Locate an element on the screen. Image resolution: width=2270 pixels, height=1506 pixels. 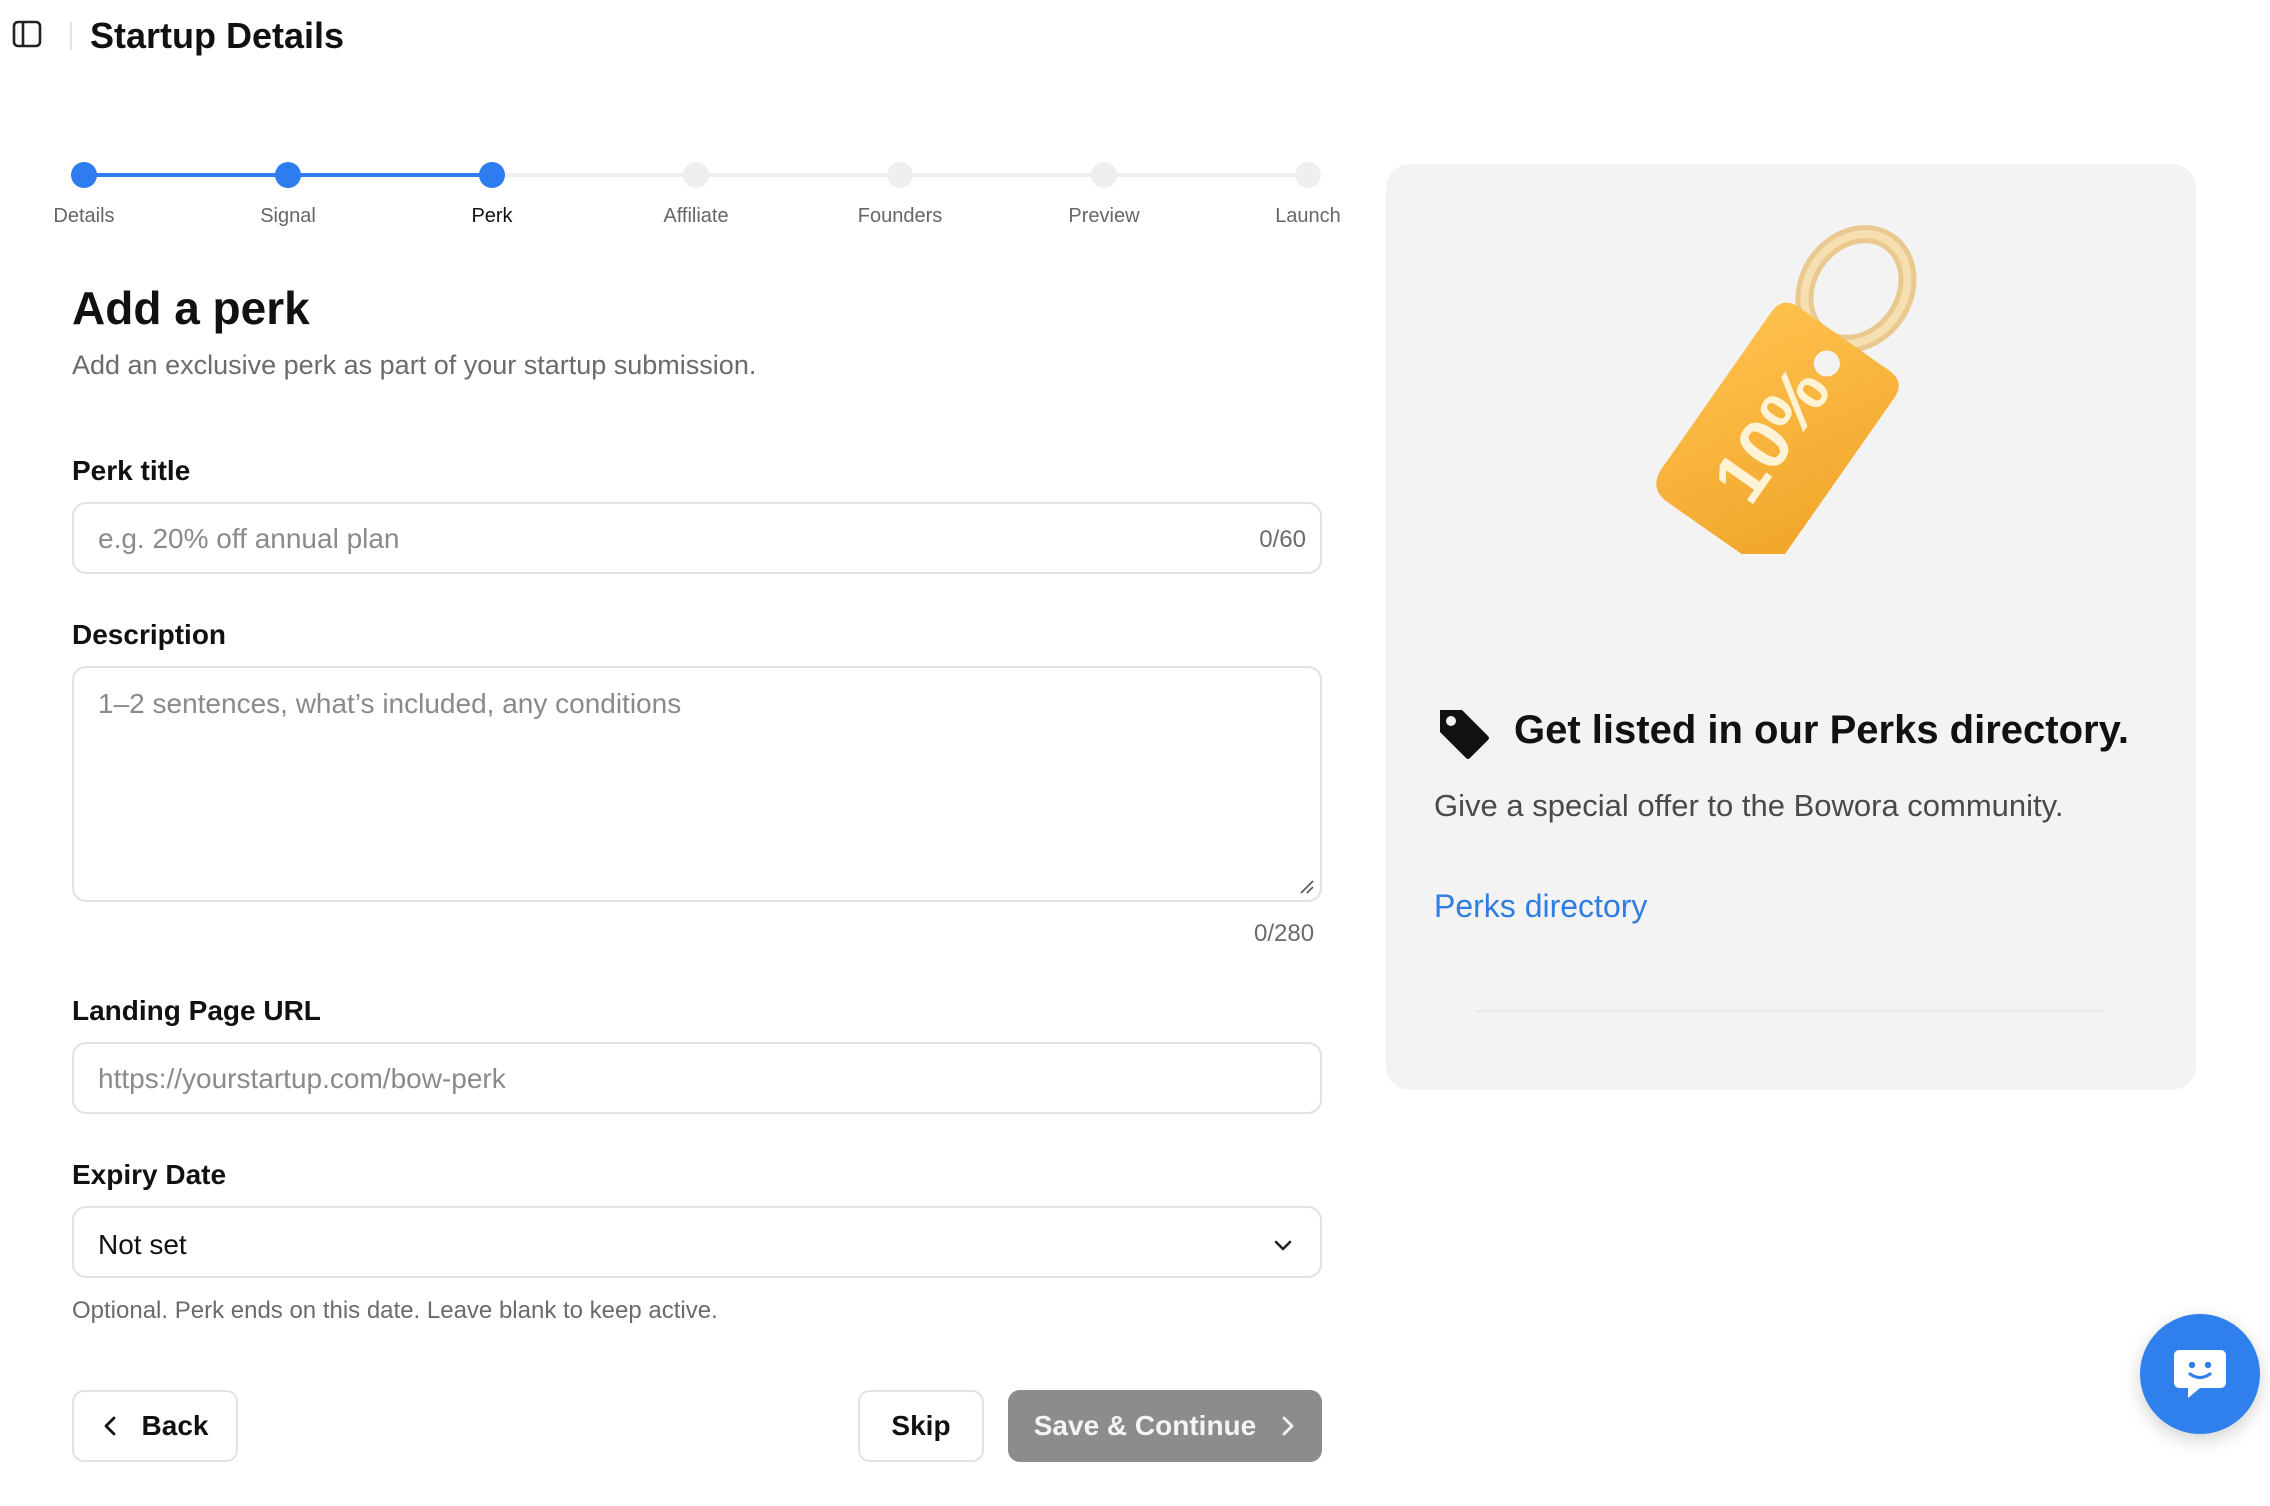
perks-directory-link: Perks directory is located at coordinates (1540, 906).